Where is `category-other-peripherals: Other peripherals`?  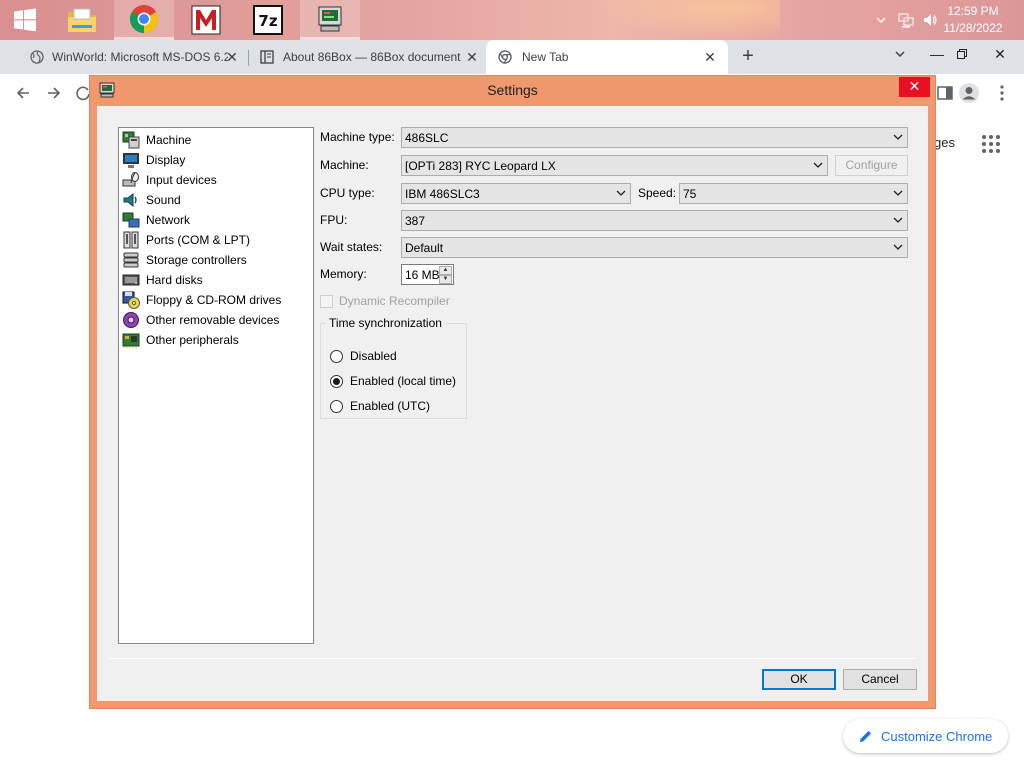 category-other-peripherals: Other peripherals is located at coordinates (216, 340).